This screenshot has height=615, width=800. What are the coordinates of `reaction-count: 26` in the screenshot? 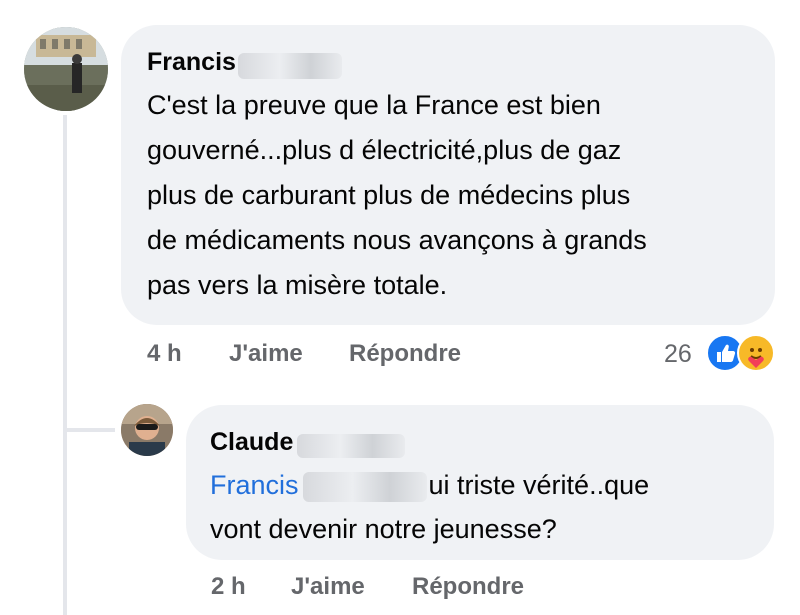 It's located at (678, 354).